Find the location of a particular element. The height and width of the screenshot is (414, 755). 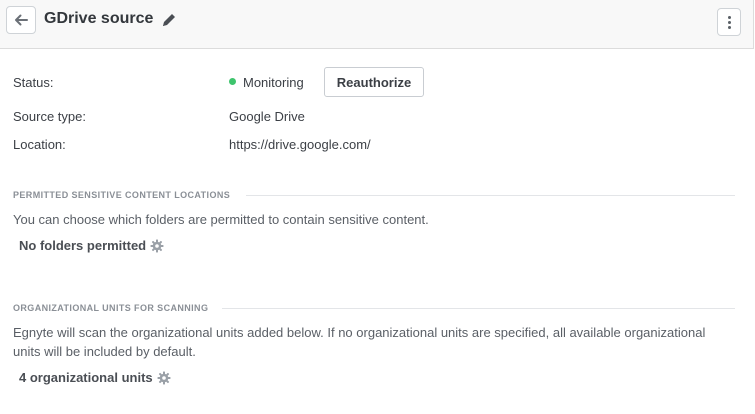

location-value: https://drive.google.com/ is located at coordinates (300, 144).